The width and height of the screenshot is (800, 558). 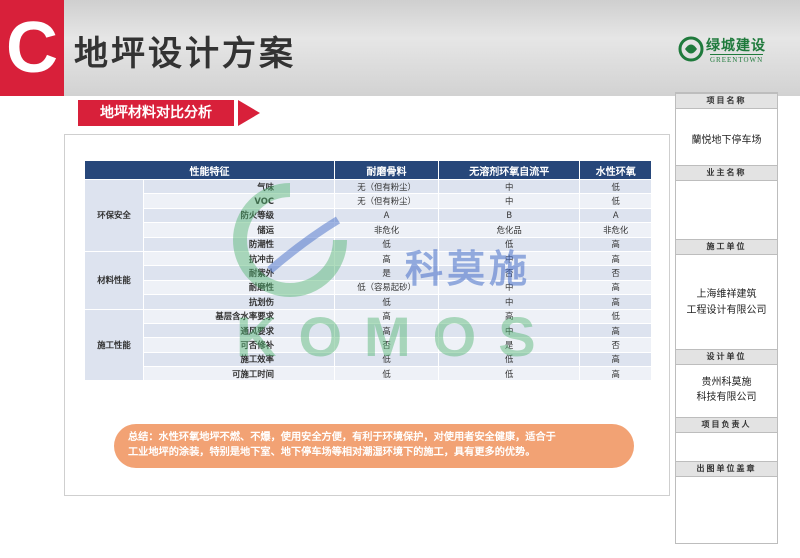 I want to click on feature-cell: 储运, so click(x=239, y=230).